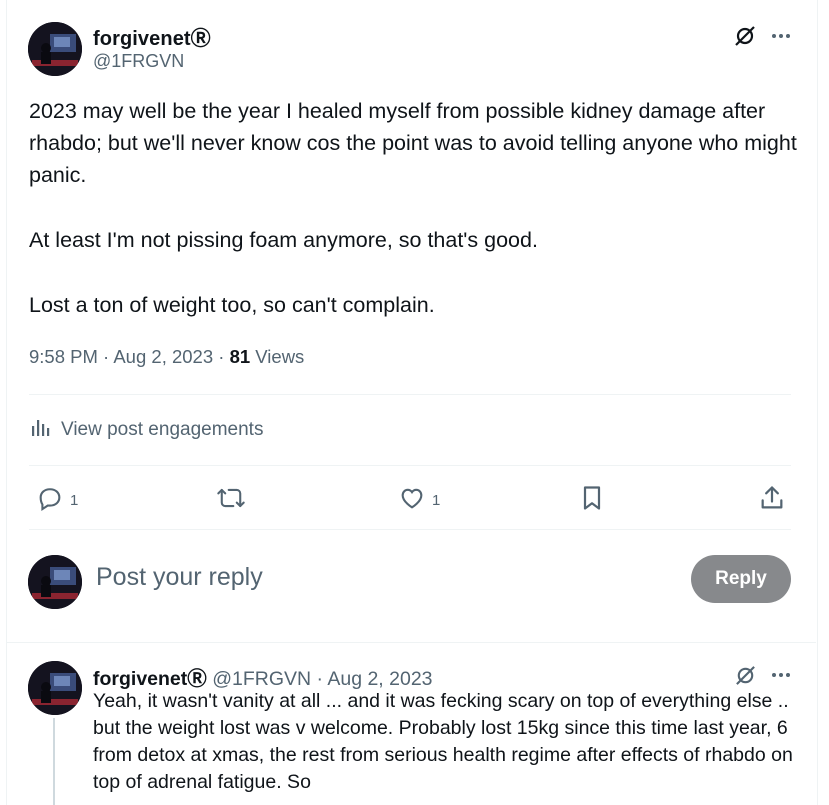  What do you see at coordinates (152, 36) in the screenshot?
I see `author-name: forgivenetⓇ` at bounding box center [152, 36].